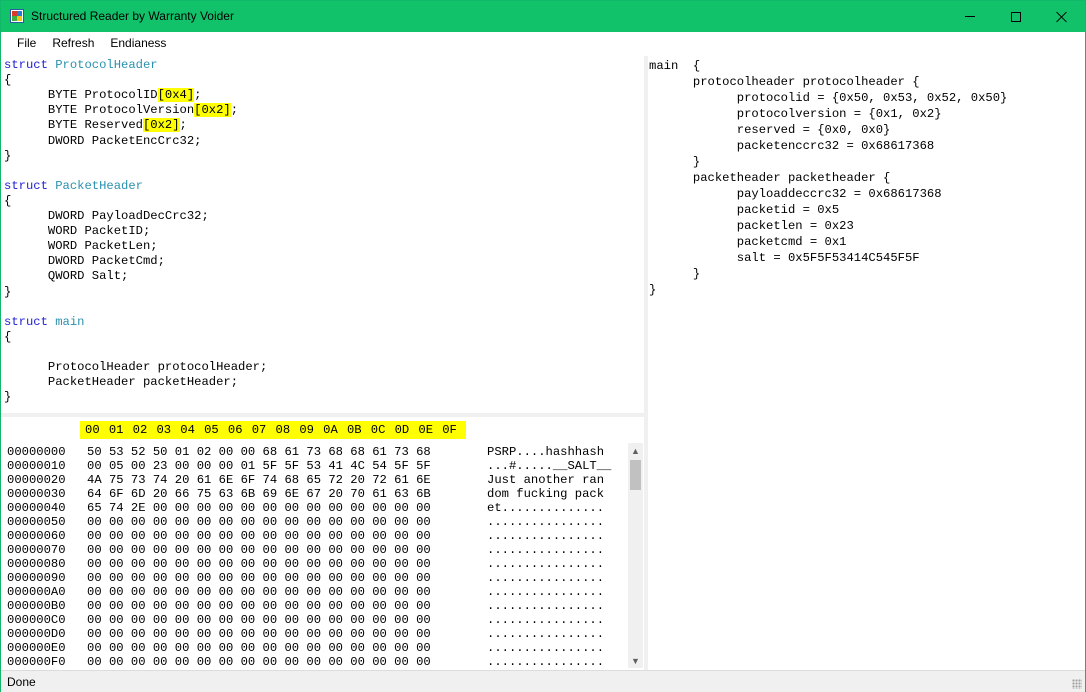 The height and width of the screenshot is (692, 1086). I want to click on output-line: protocolheader protocolheader {, so click(784, 82).